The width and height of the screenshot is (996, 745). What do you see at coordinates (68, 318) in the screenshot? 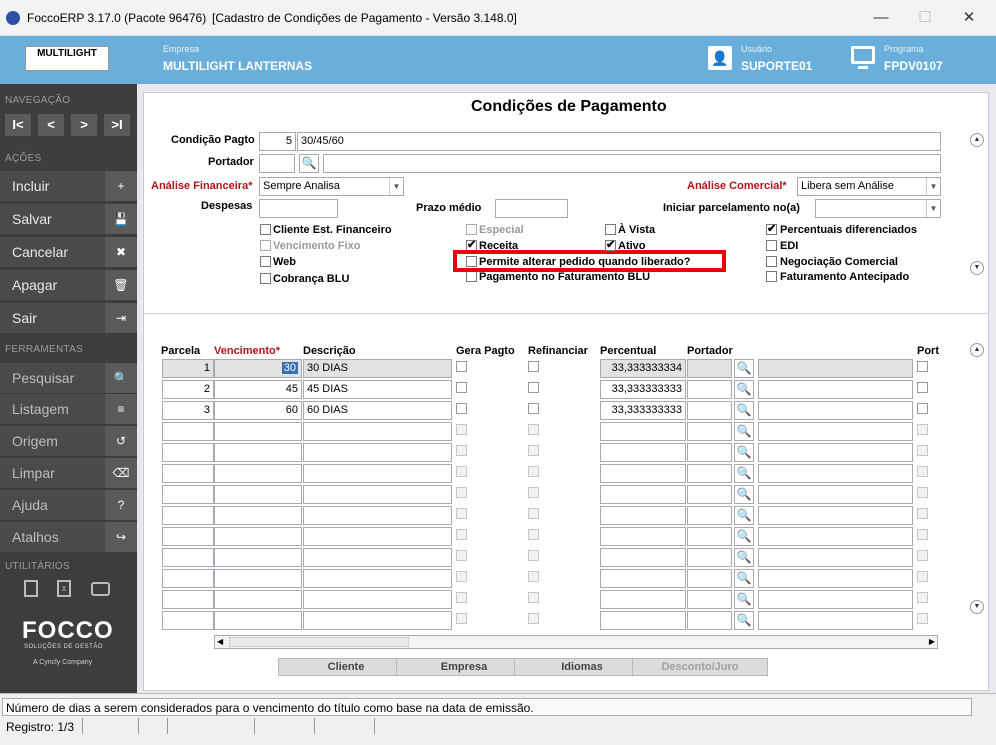
I see `sair-button: Sair ⇥` at bounding box center [68, 318].